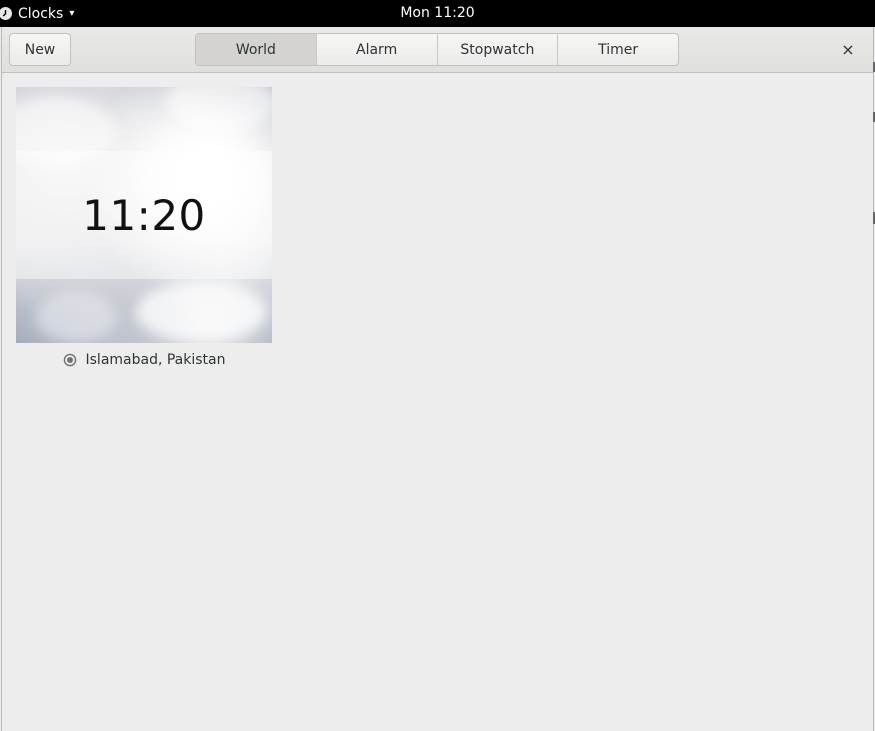  I want to click on header-bar: New World Alarm Stopwatch Timer ×, so click(437, 50).